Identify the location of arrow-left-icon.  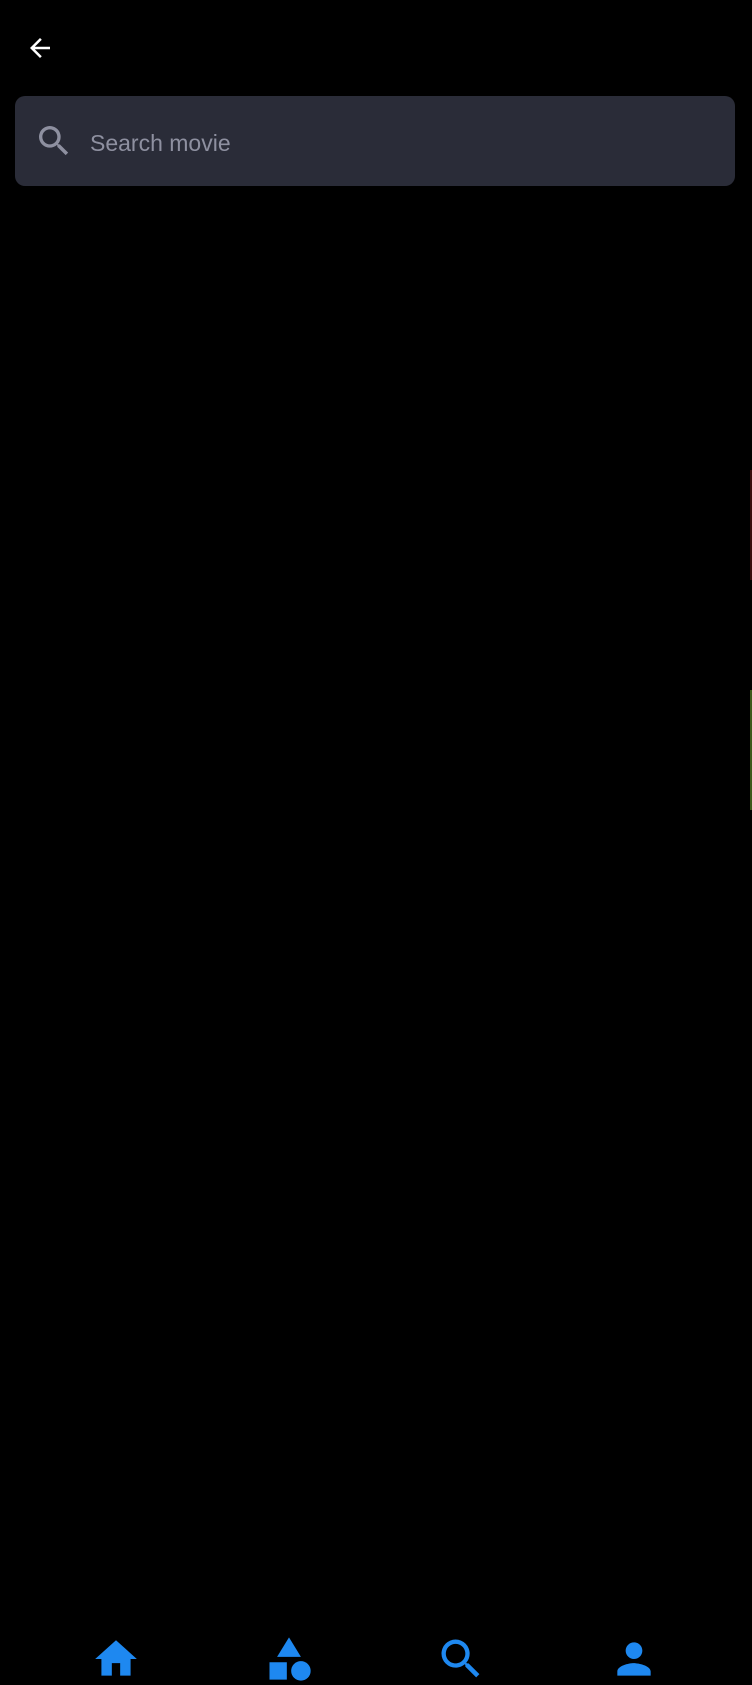
(40, 48).